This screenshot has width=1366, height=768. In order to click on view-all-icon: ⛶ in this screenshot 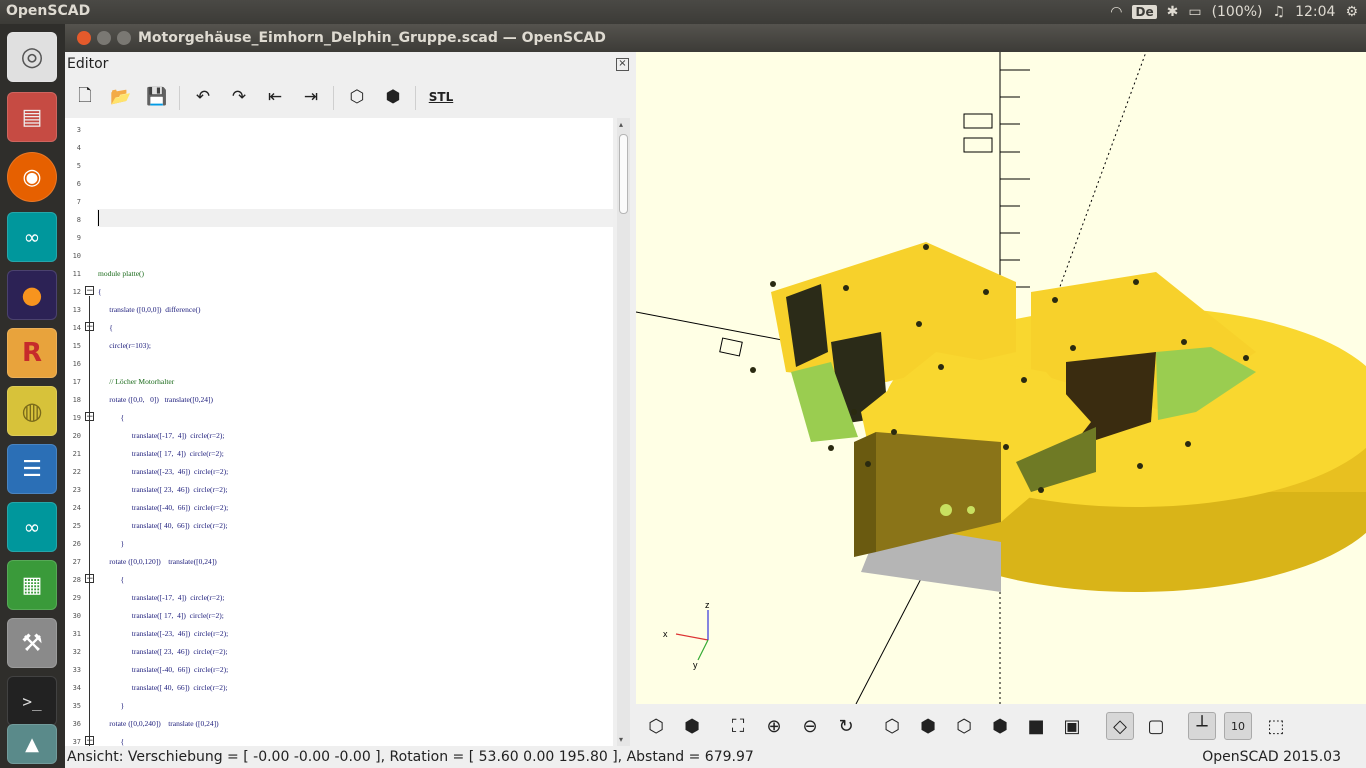, I will do `click(738, 726)`.